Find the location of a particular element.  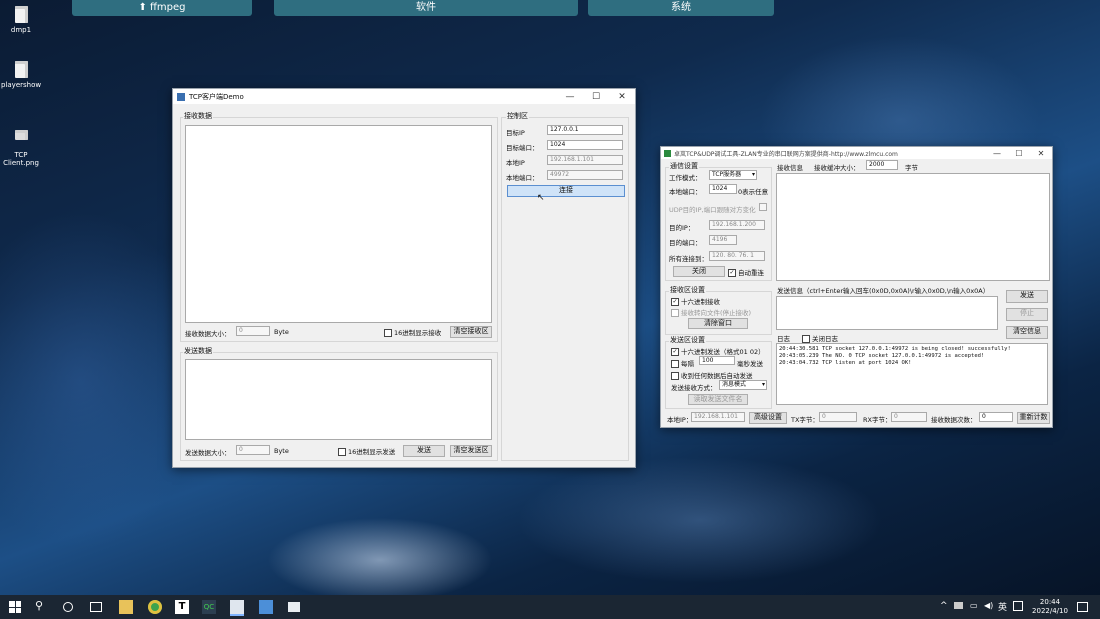

loop-interval-input: 100 is located at coordinates (717, 360).